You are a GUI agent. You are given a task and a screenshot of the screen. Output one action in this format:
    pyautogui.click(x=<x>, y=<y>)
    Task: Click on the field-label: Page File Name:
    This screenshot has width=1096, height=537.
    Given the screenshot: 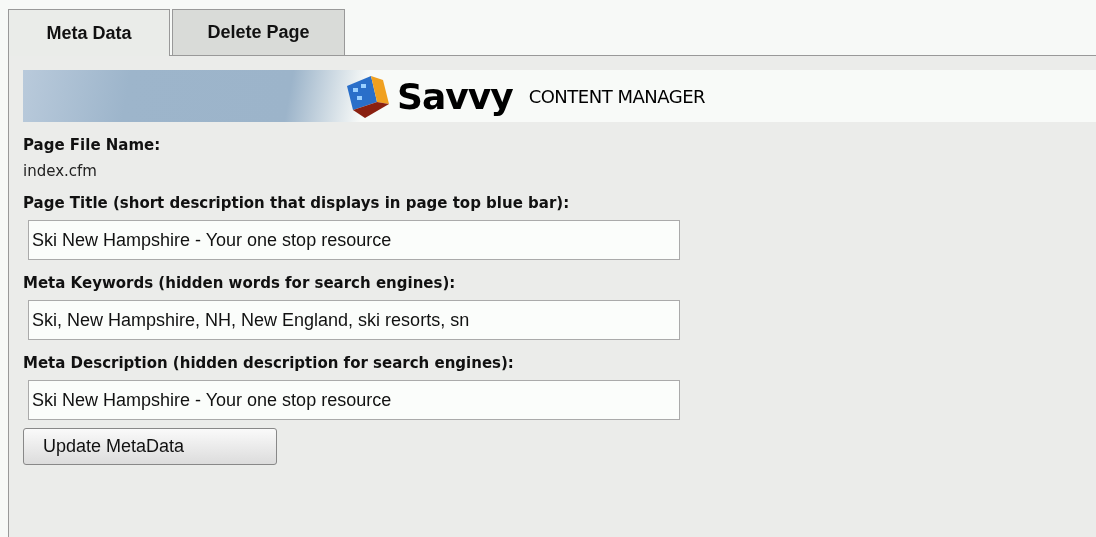 What is the action you would take?
    pyautogui.click(x=92, y=144)
    